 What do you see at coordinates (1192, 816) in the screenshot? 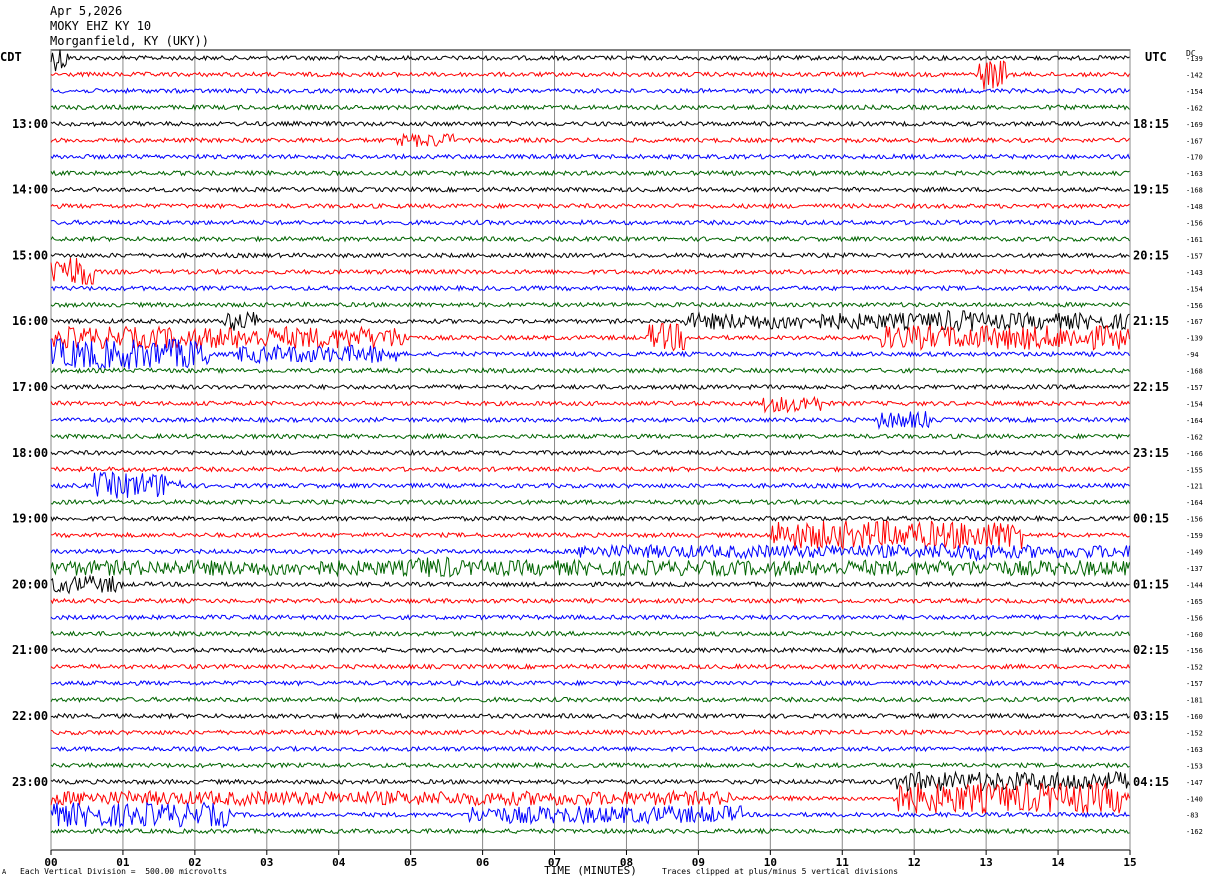
I see `dc-offset-label: -83` at bounding box center [1192, 816].